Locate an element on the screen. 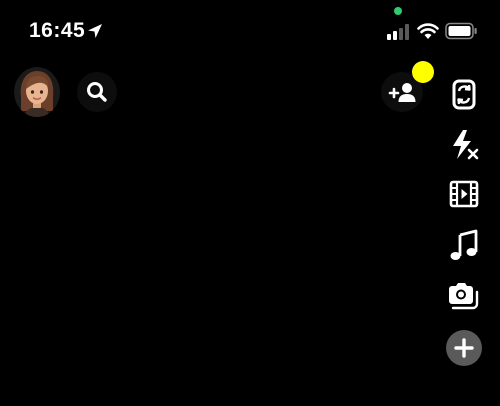 This screenshot has height=406, width=500. flash-off-icon is located at coordinates (464, 145).